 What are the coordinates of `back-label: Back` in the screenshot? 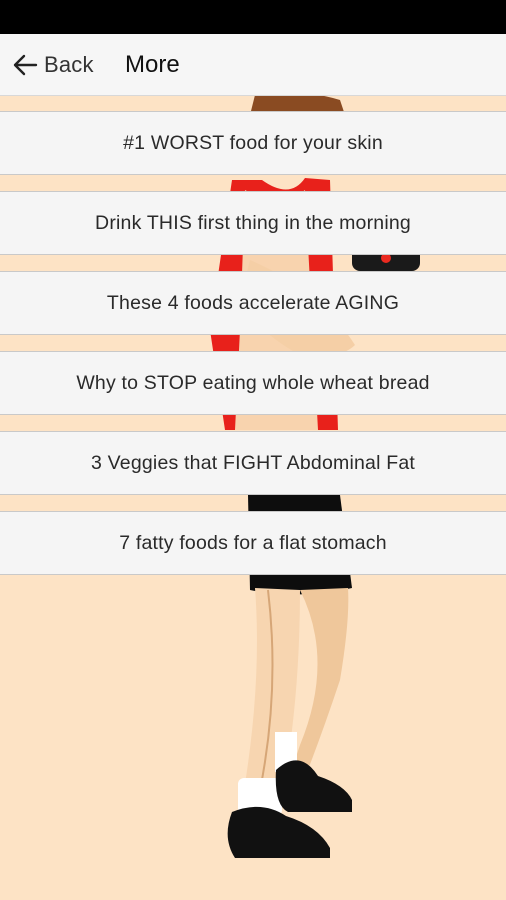 It's located at (69, 64).